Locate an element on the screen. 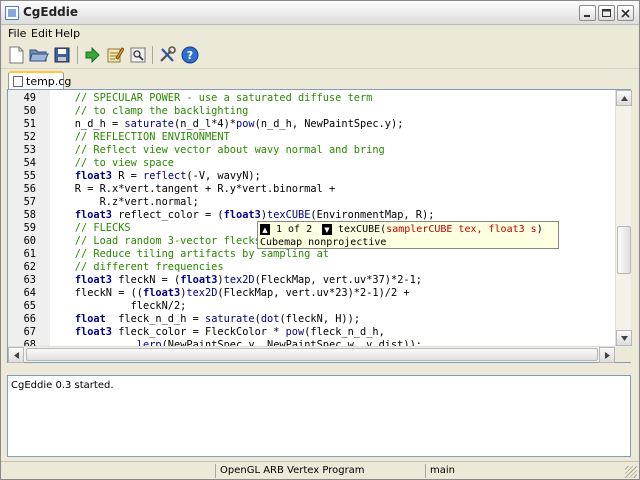 The width and height of the screenshot is (640, 480). calltip-signature: texCUBE(samplerCUBE tex, float3 s) is located at coordinates (440, 229).